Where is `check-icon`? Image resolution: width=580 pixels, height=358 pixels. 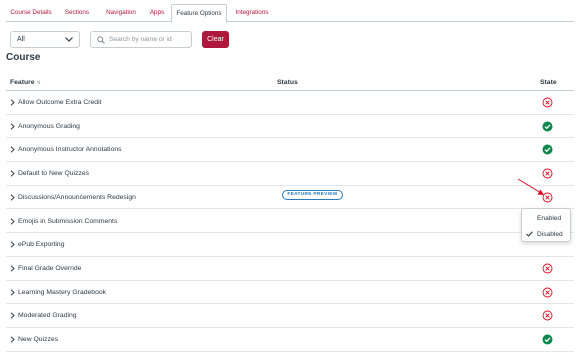
check-icon is located at coordinates (529, 234).